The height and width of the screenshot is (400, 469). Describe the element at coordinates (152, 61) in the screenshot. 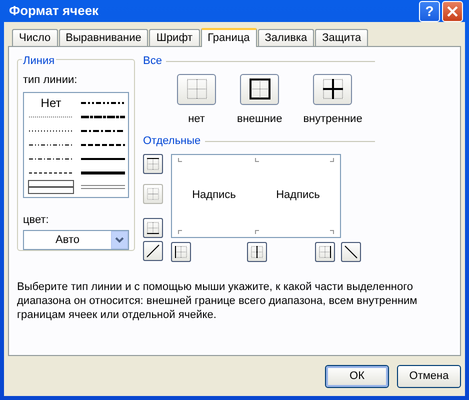

I see `section-title: Все` at that location.